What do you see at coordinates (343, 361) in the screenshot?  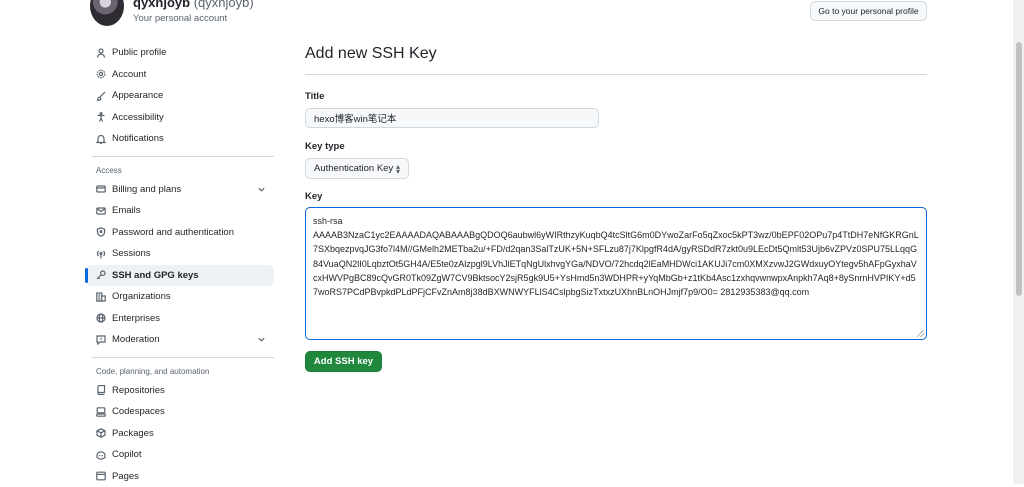 I see `add-ssh-key-button: Add SSH key` at bounding box center [343, 361].